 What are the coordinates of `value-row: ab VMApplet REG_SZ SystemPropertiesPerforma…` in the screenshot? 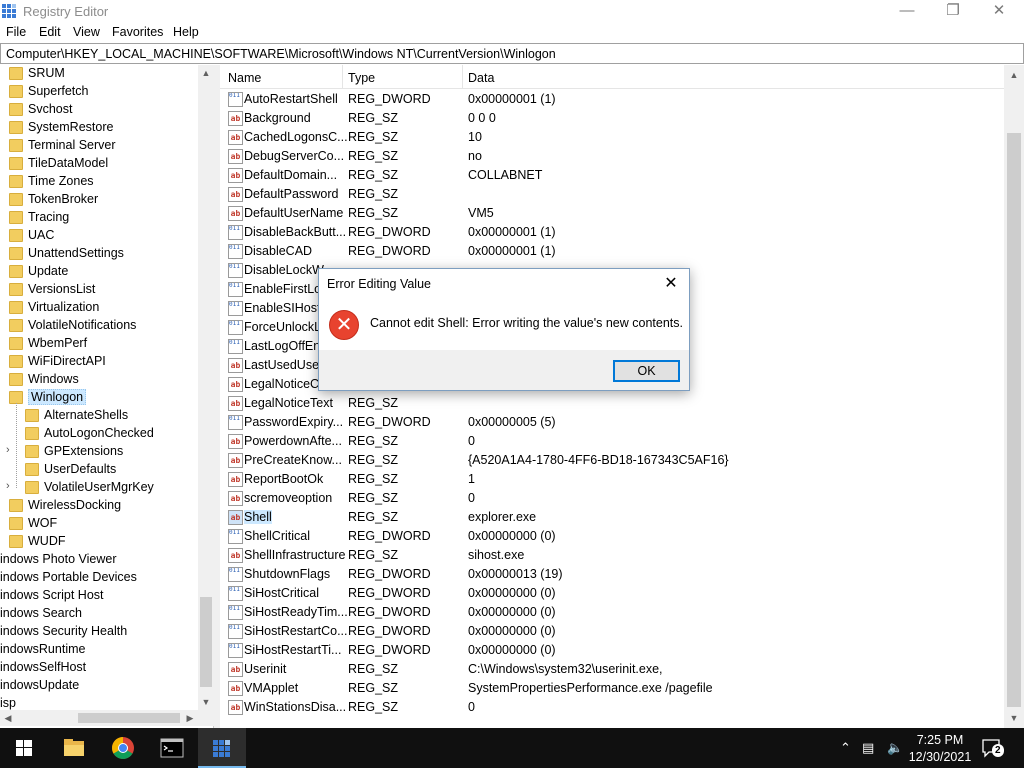 It's located at (612, 688).